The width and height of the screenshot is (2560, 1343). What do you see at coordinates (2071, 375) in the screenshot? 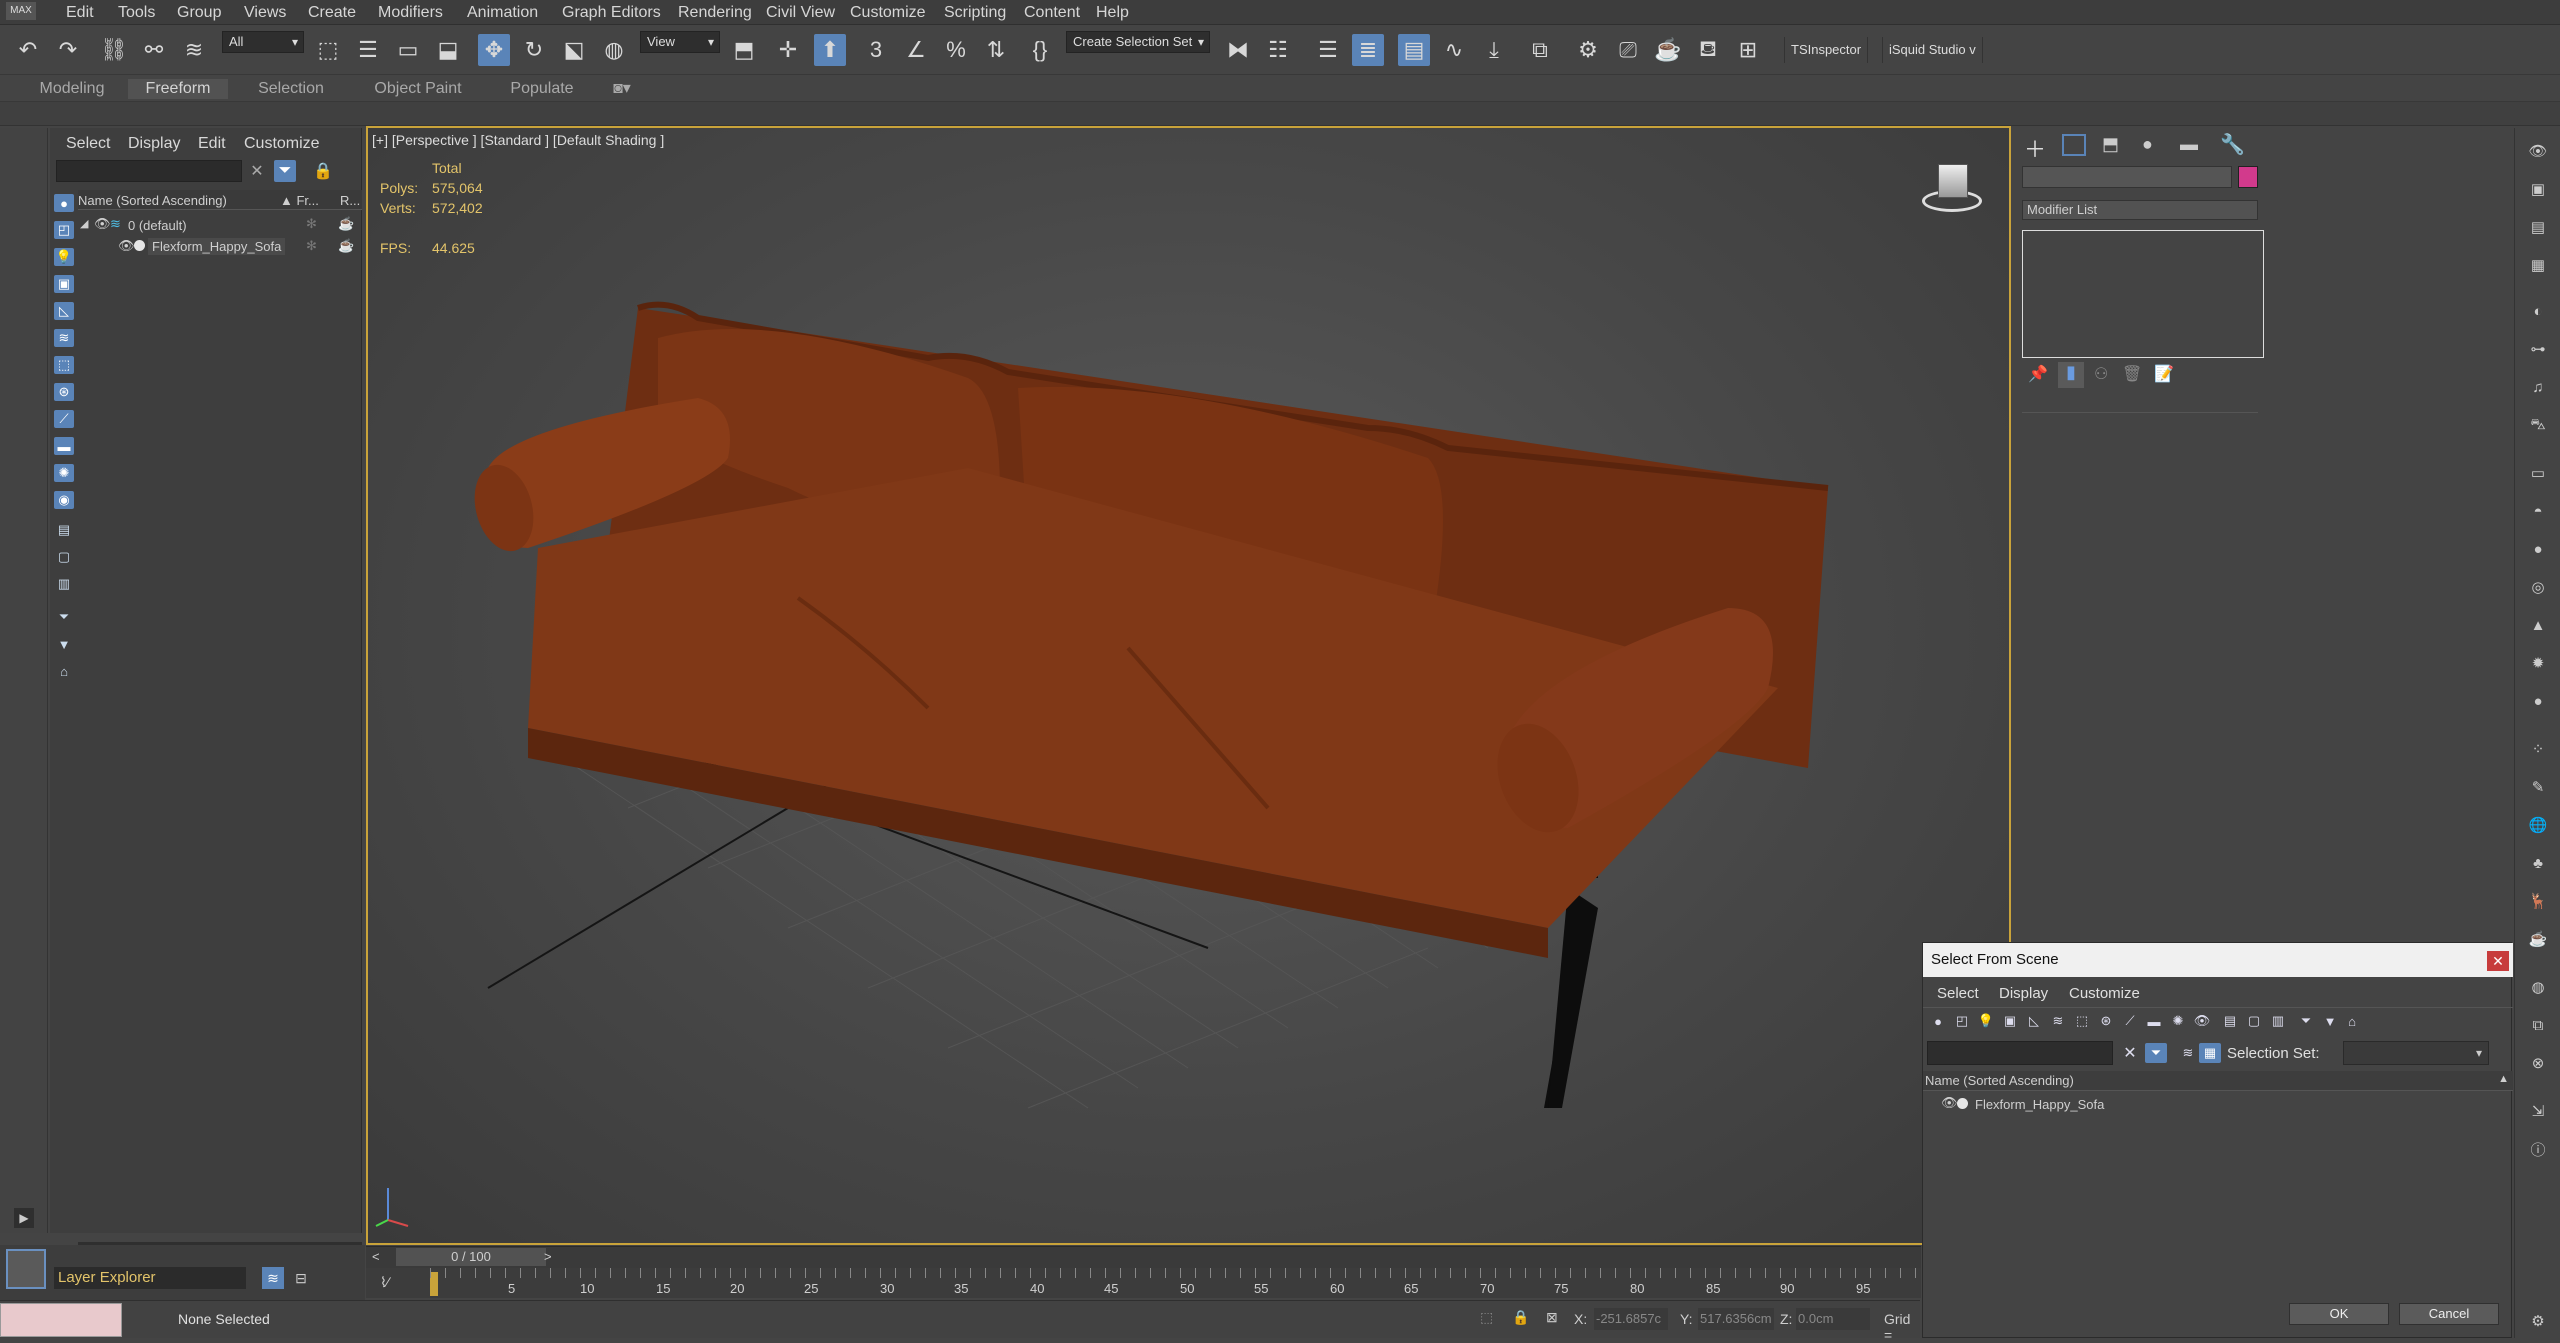
I see `show-end-result-icon: ▮` at bounding box center [2071, 375].